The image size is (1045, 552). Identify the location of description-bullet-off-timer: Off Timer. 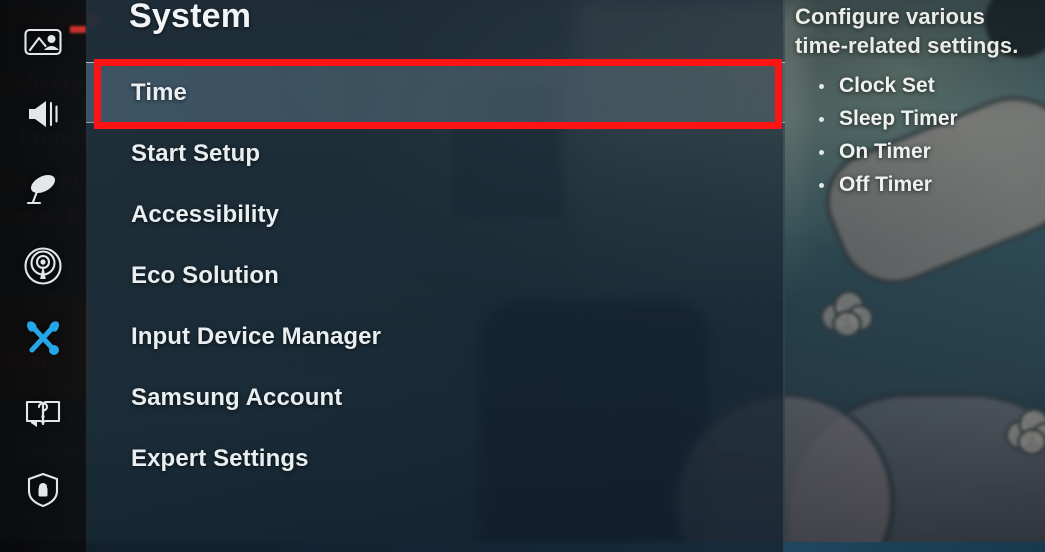
(886, 185).